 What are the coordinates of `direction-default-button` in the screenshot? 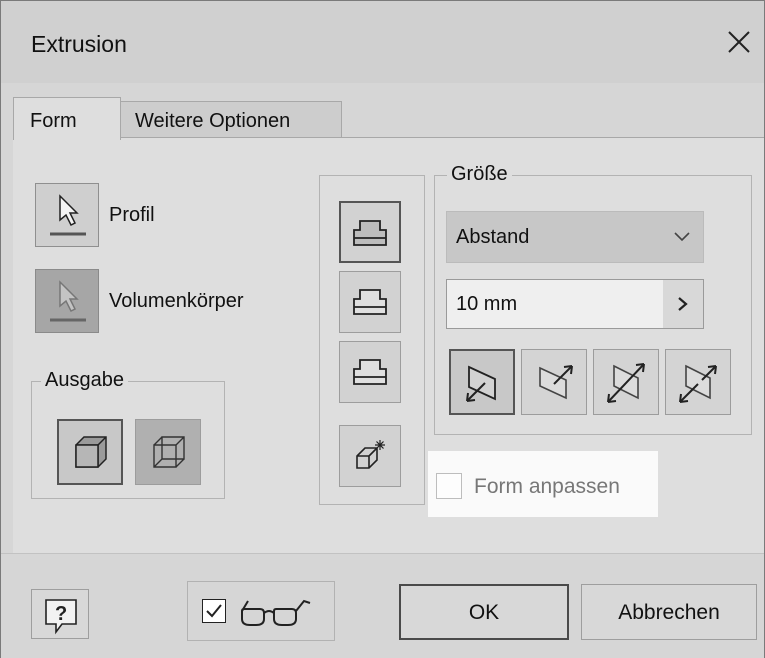 It's located at (482, 382).